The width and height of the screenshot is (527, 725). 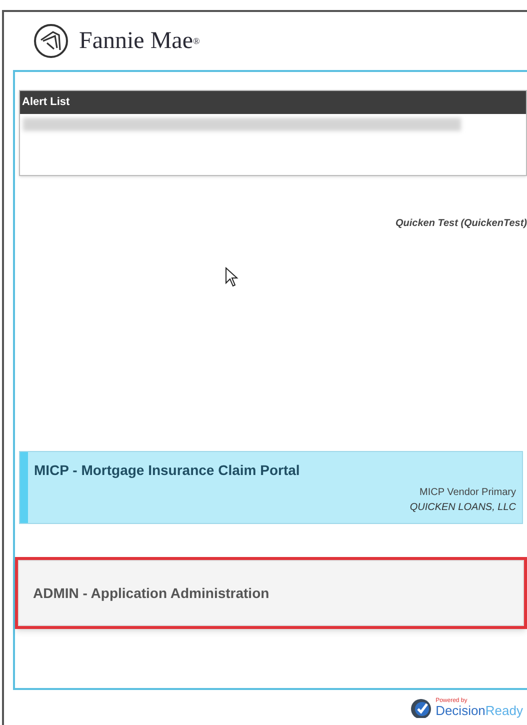 I want to click on app-organization: QUICKEN LOANS, LLC, so click(x=463, y=508).